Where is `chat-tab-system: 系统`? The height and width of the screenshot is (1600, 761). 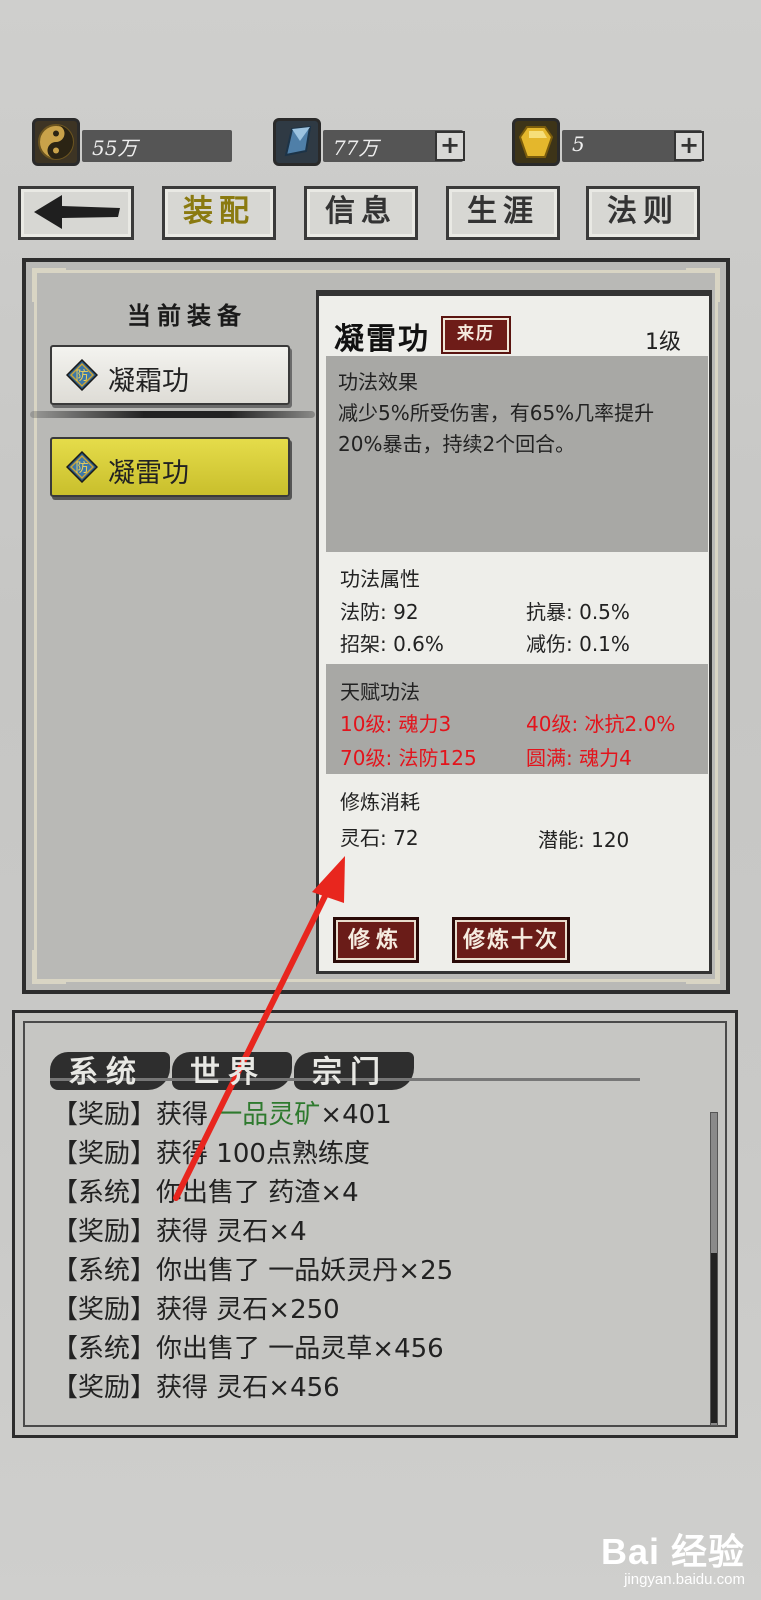 chat-tab-system: 系统 is located at coordinates (110, 1073).